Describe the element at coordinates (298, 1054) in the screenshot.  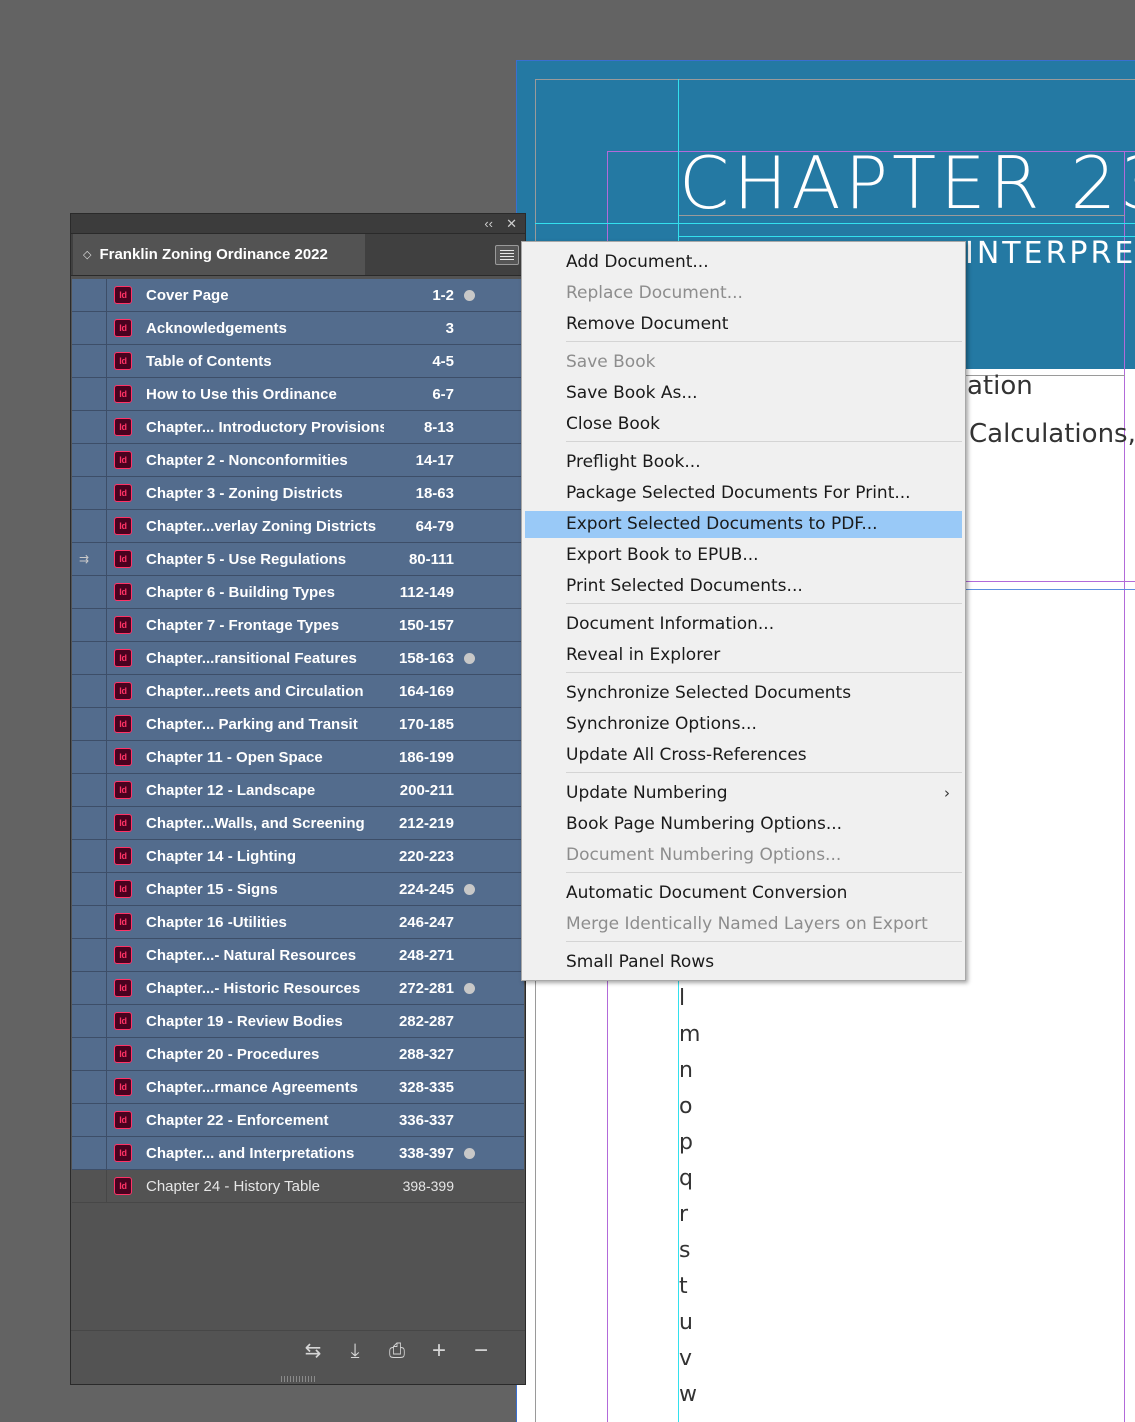
I see `document-row: Id Chapter 20 - Procedures 288-327` at that location.